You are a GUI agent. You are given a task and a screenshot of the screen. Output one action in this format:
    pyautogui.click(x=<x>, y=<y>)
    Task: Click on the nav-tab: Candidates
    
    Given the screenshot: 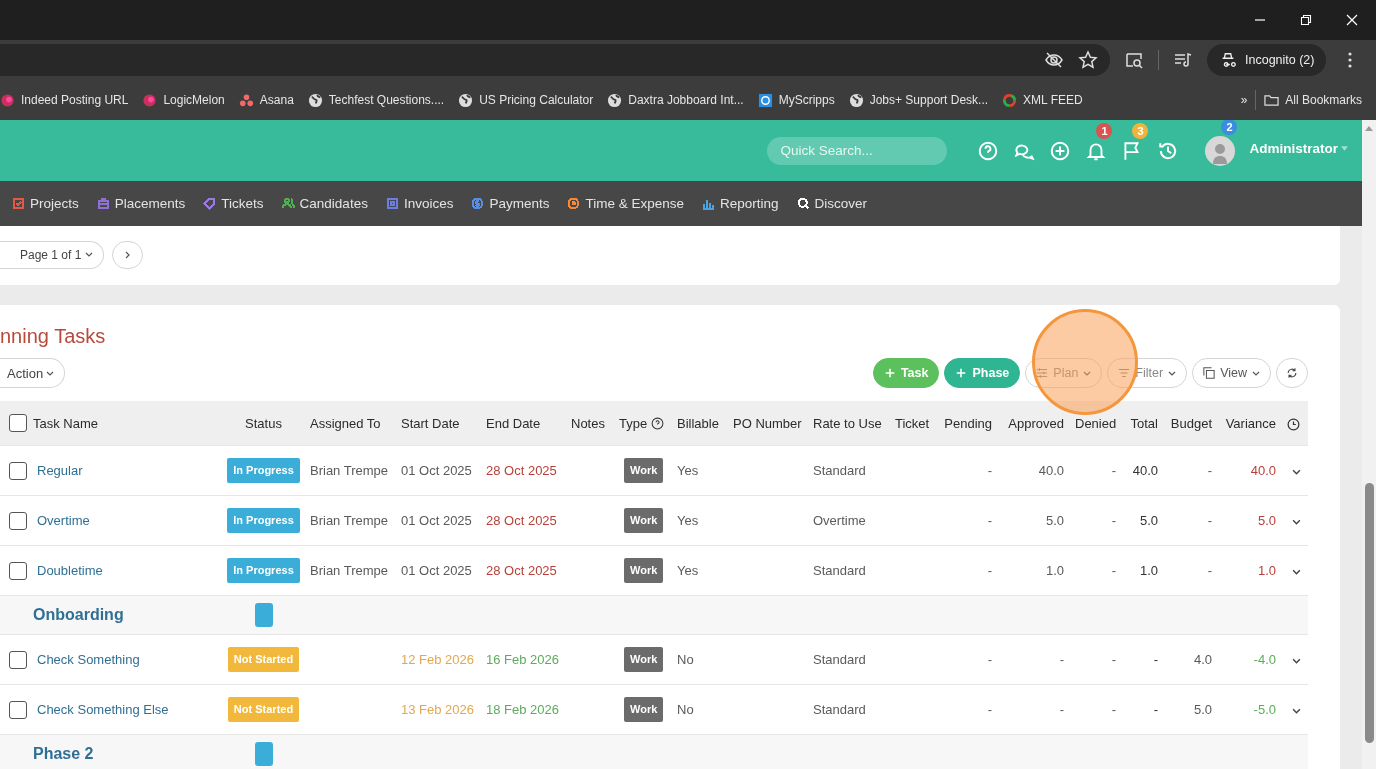 What is the action you would take?
    pyautogui.click(x=324, y=203)
    